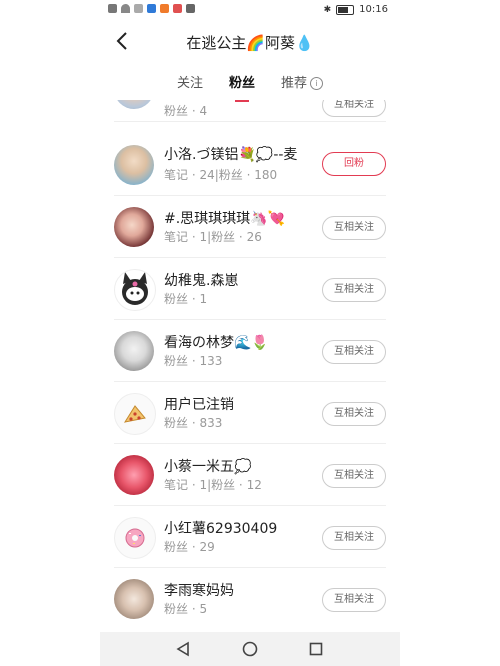 This screenshot has height=666, width=500. I want to click on tab-followers-label: 粉丝, so click(241, 83).